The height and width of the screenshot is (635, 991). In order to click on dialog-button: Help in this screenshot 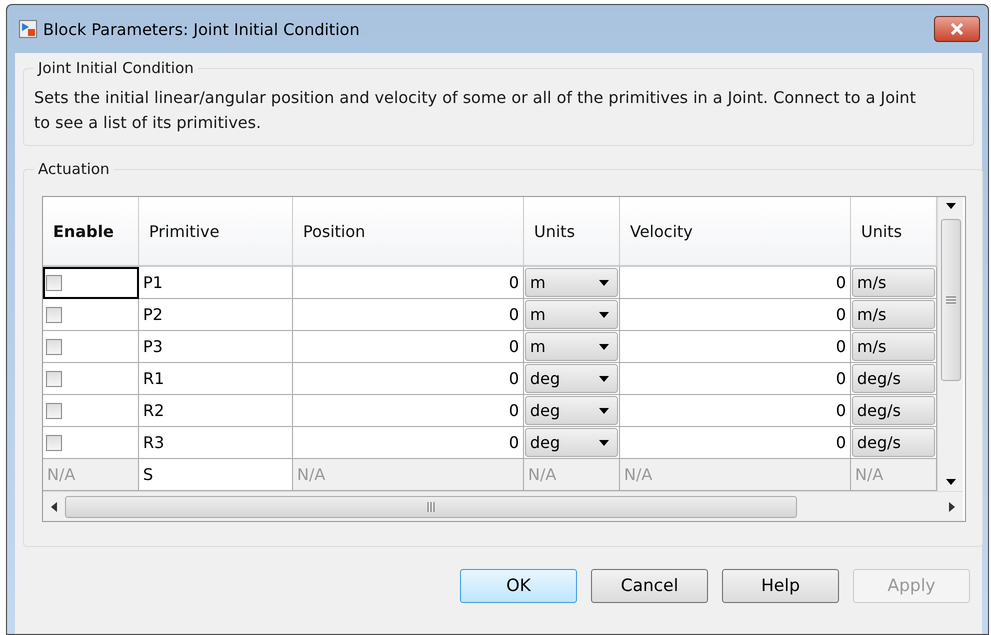, I will do `click(780, 586)`.